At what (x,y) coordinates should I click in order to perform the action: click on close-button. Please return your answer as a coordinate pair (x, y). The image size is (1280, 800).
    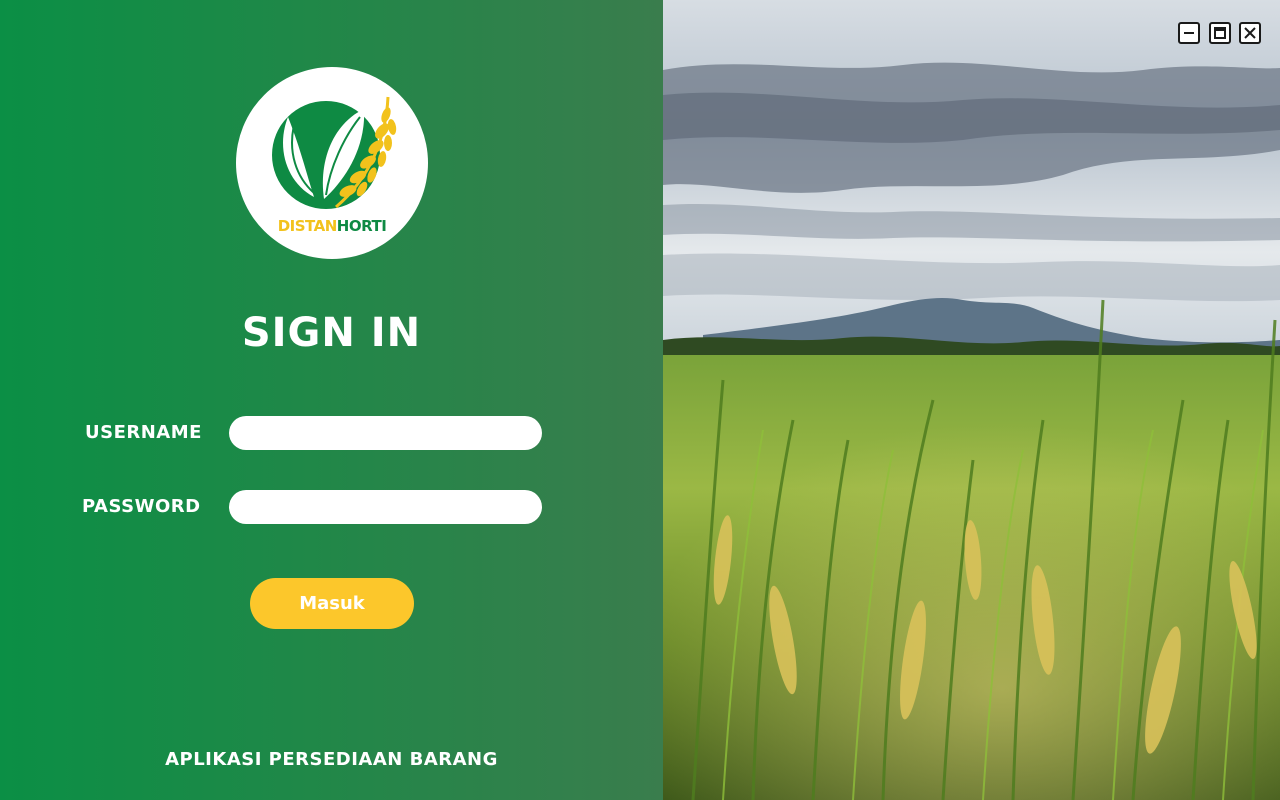
    Looking at the image, I should click on (1250, 33).